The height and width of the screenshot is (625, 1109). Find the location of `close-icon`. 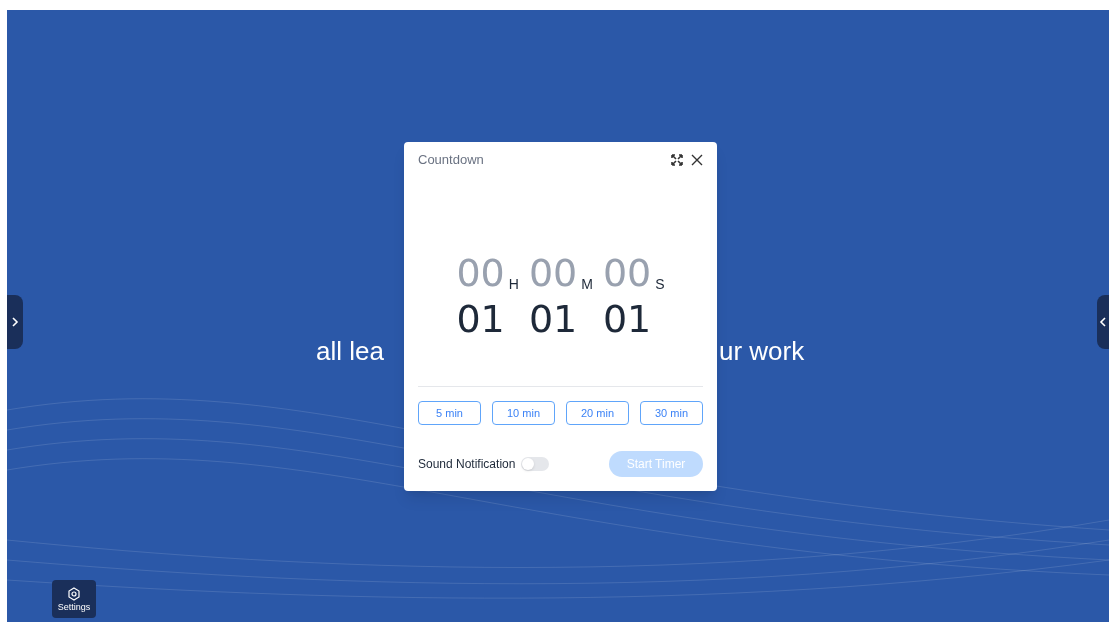

close-icon is located at coordinates (697, 160).